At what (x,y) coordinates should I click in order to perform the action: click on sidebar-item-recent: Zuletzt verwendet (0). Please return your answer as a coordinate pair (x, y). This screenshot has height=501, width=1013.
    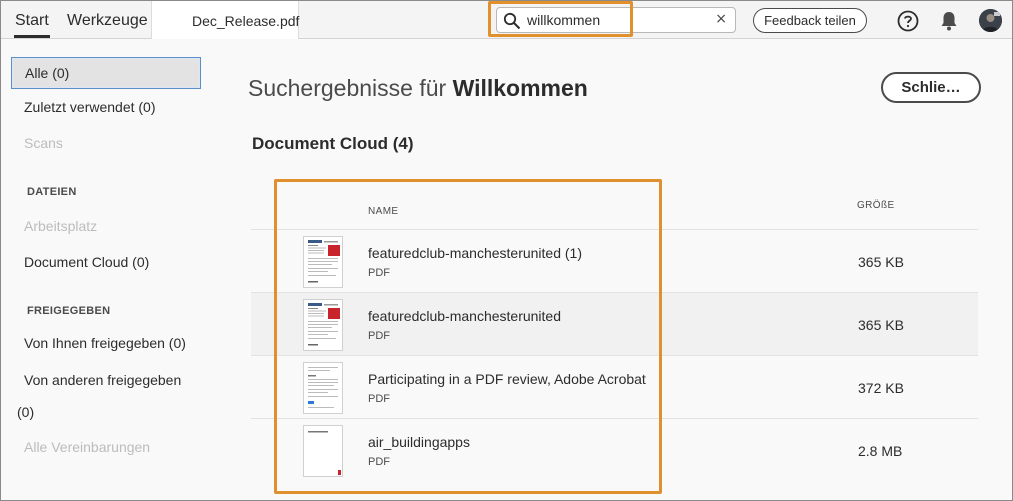
    Looking at the image, I should click on (106, 108).